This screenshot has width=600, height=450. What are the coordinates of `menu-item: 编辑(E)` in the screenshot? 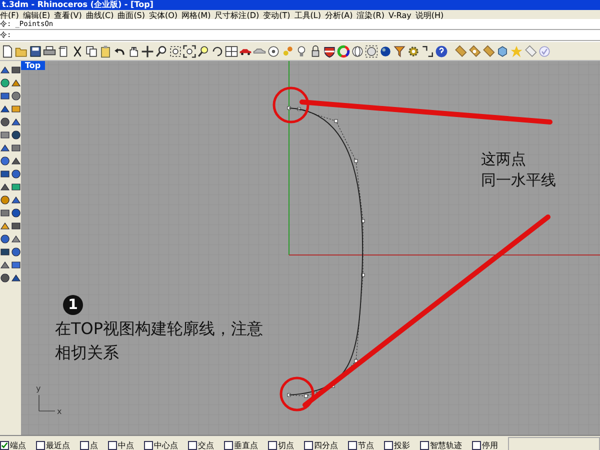 It's located at (38, 14).